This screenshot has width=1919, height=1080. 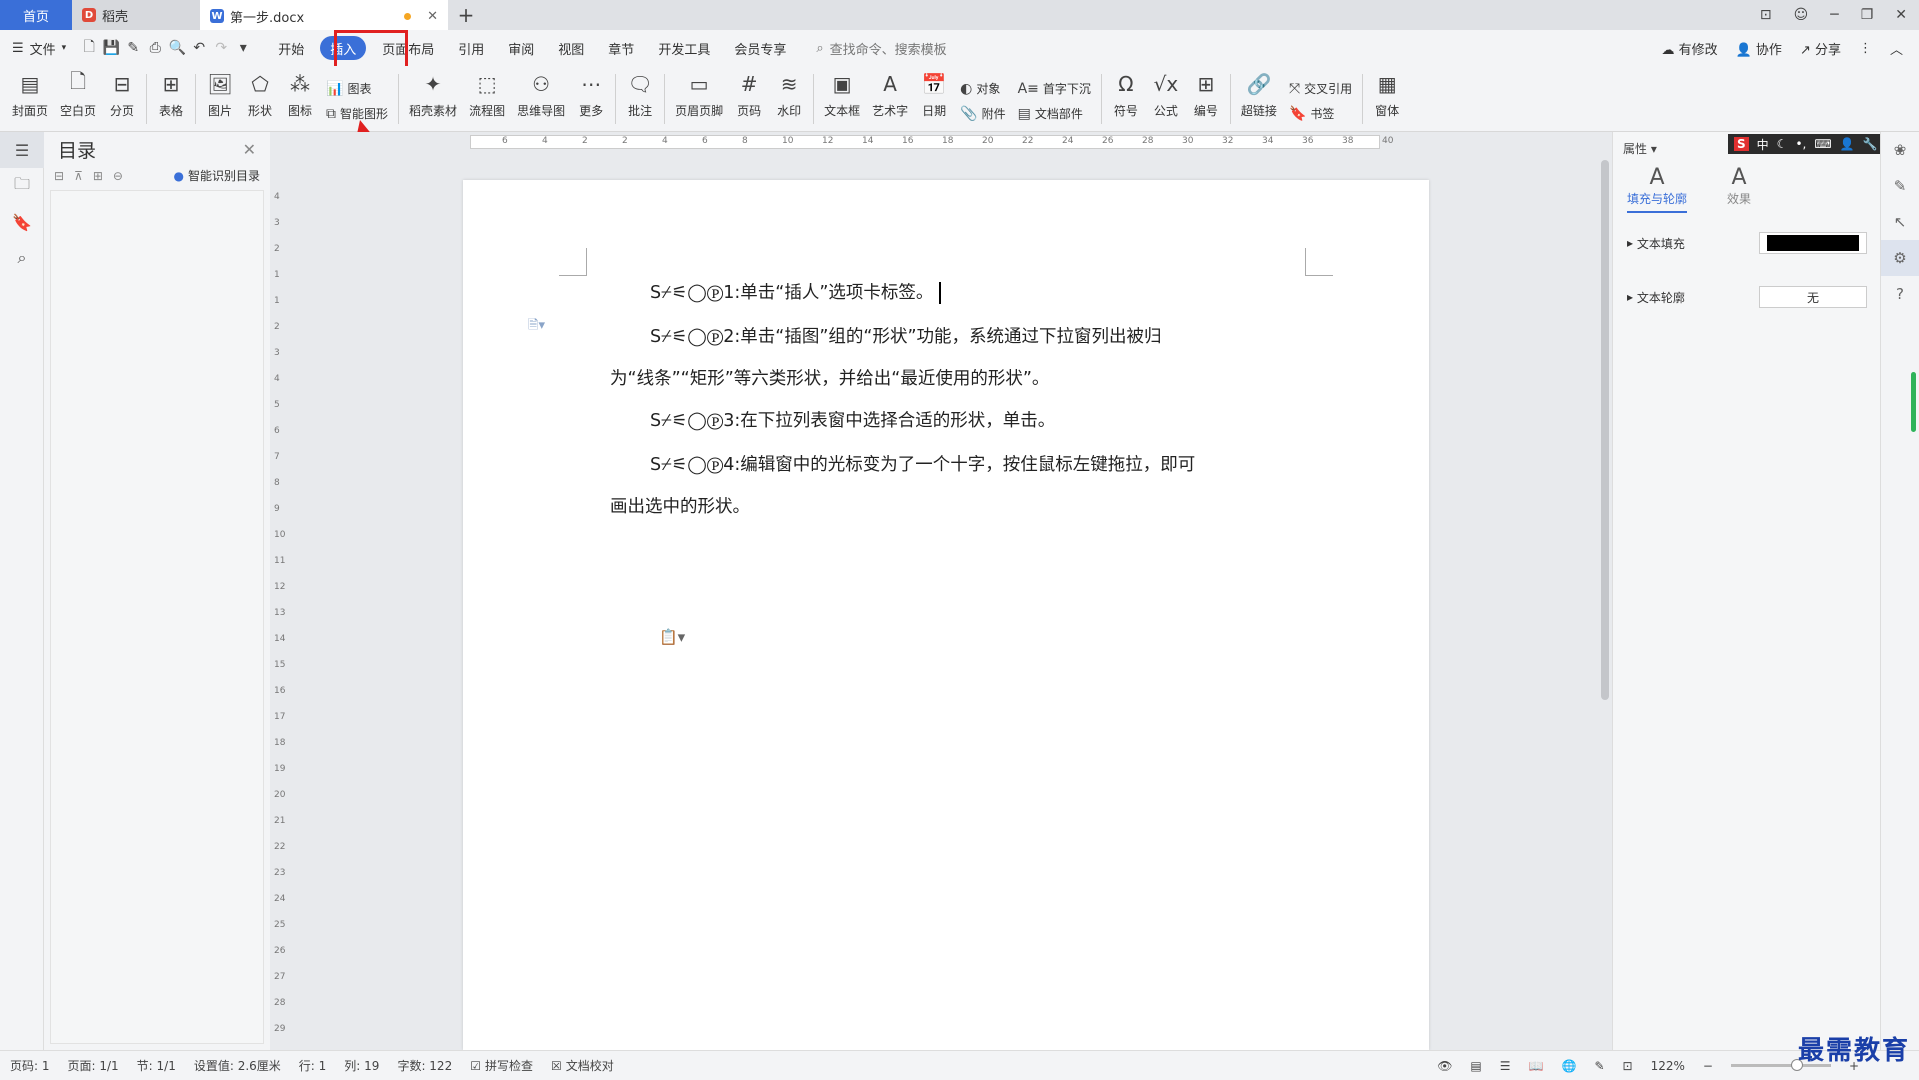 What do you see at coordinates (1259, 98) in the screenshot?
I see `hyperlink-button: 🔗 超链接` at bounding box center [1259, 98].